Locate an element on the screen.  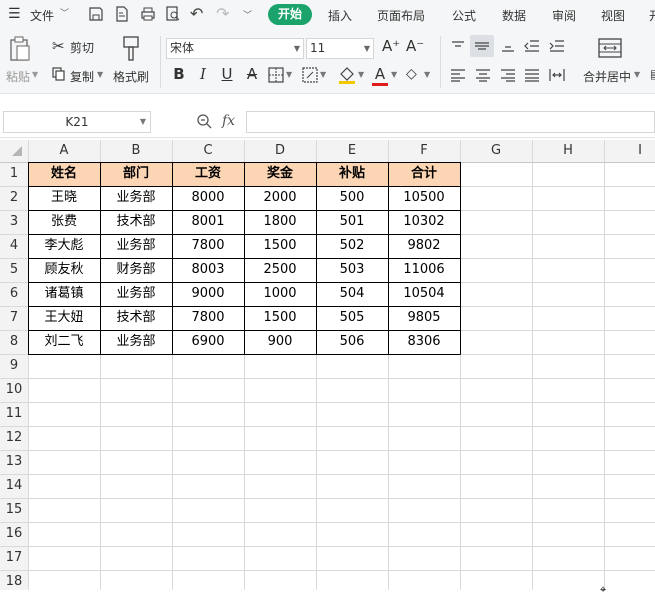
insert-function-button: fx is located at coordinates (228, 121).